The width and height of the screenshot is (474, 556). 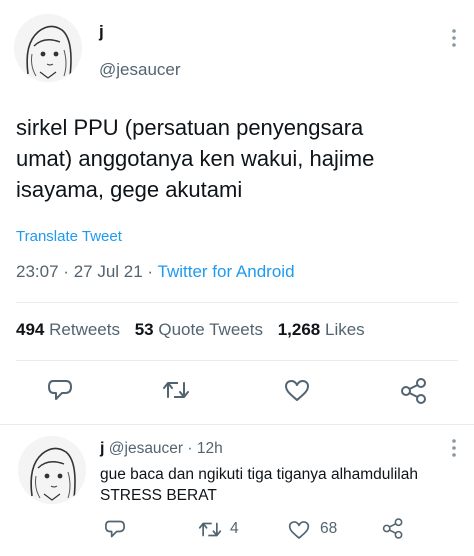 What do you see at coordinates (329, 528) in the screenshot?
I see `reply-like-count: 68` at bounding box center [329, 528].